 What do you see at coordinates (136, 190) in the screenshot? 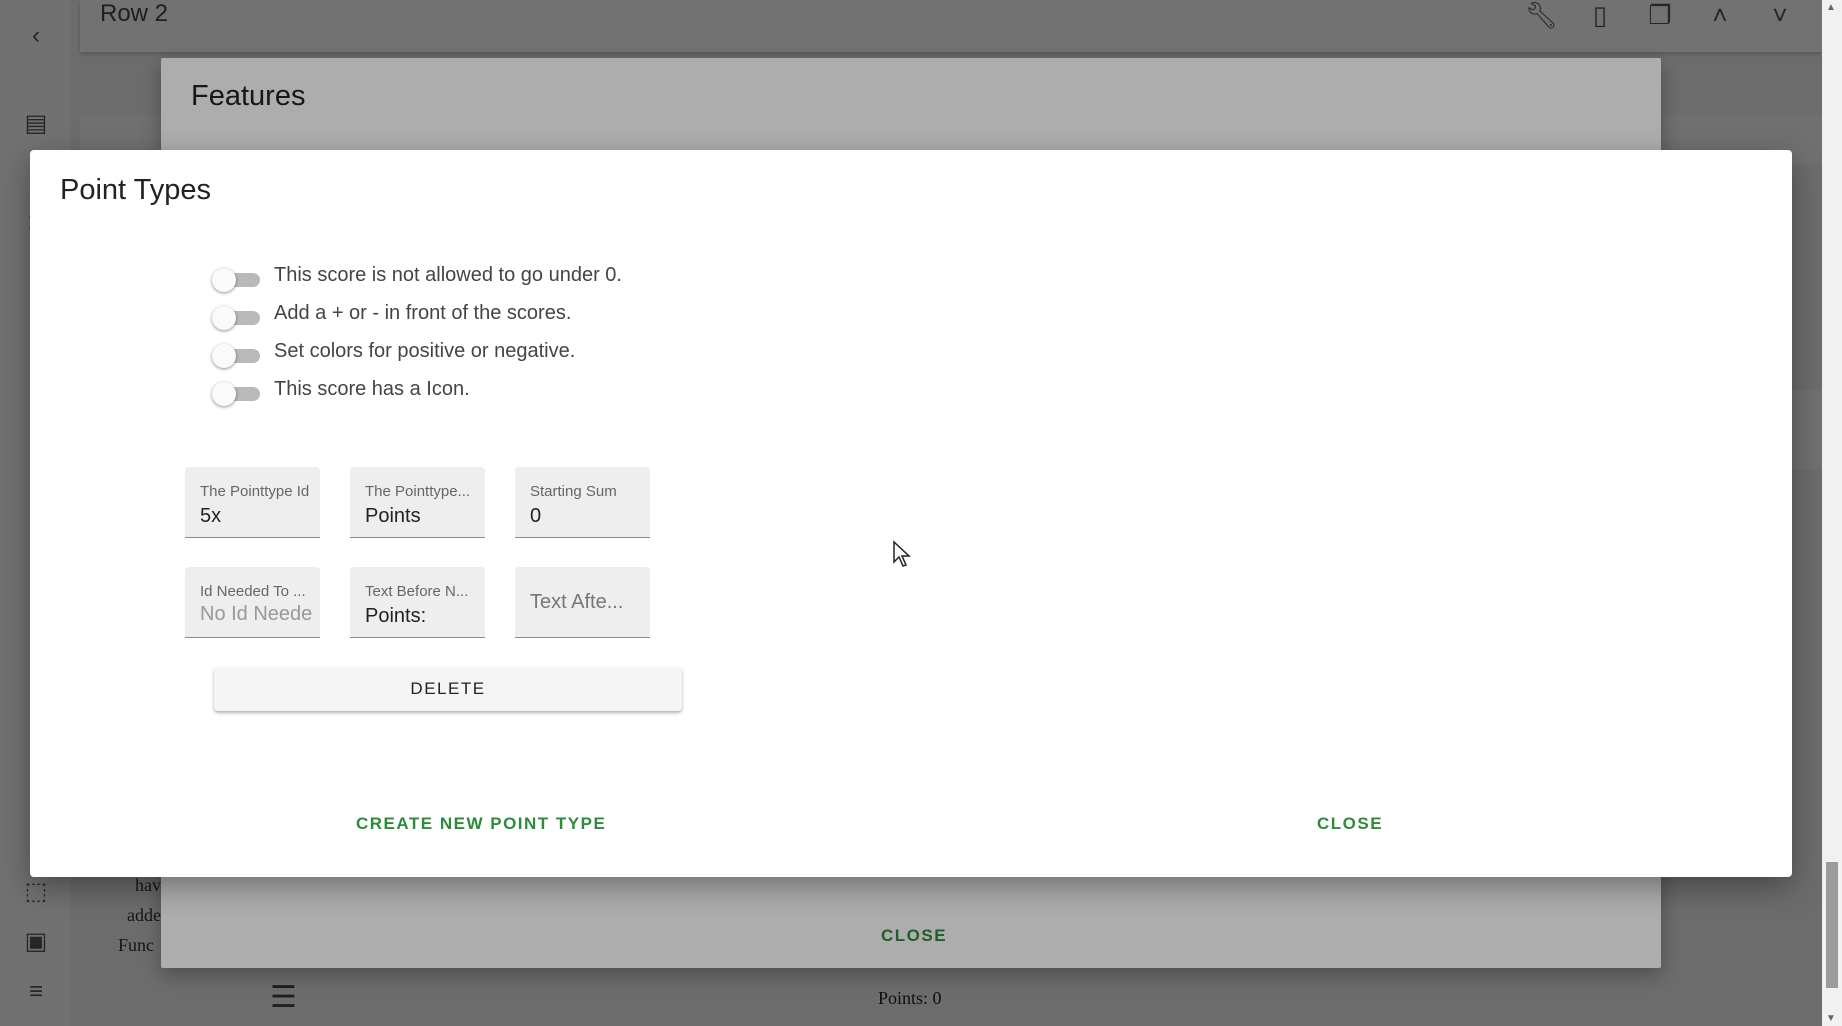
I see `dialog-title: Point Types` at bounding box center [136, 190].